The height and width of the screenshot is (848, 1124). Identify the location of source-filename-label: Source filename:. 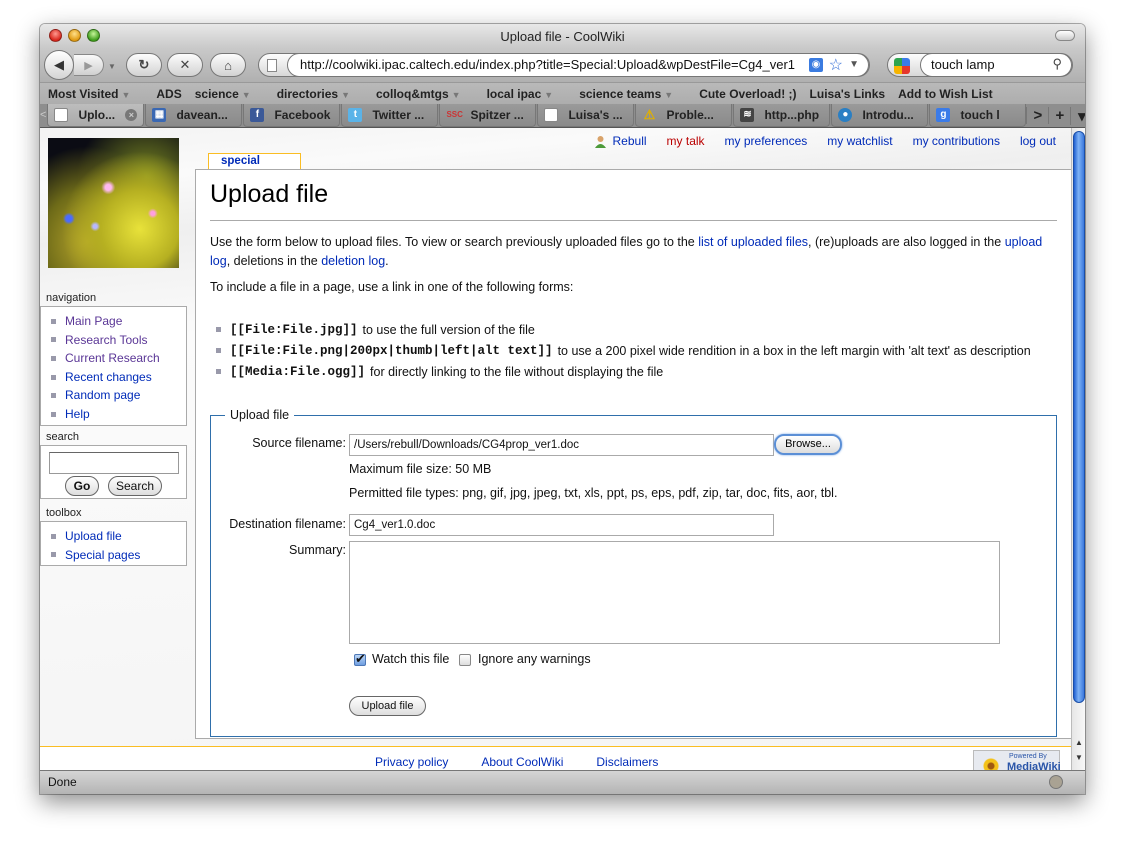
(299, 443).